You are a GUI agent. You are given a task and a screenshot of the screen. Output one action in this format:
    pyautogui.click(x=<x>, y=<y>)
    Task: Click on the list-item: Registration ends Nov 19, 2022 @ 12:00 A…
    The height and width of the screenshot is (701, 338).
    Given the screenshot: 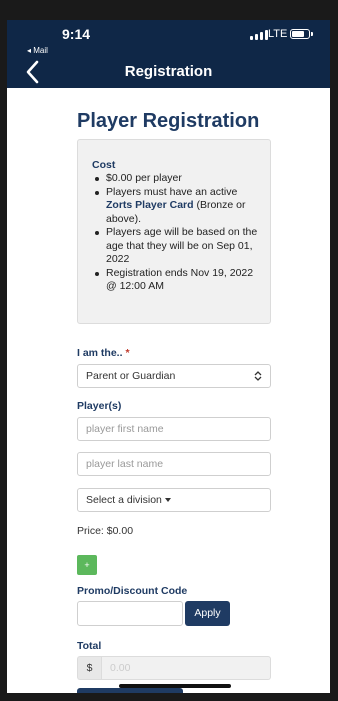 What is the action you would take?
    pyautogui.click(x=178, y=280)
    